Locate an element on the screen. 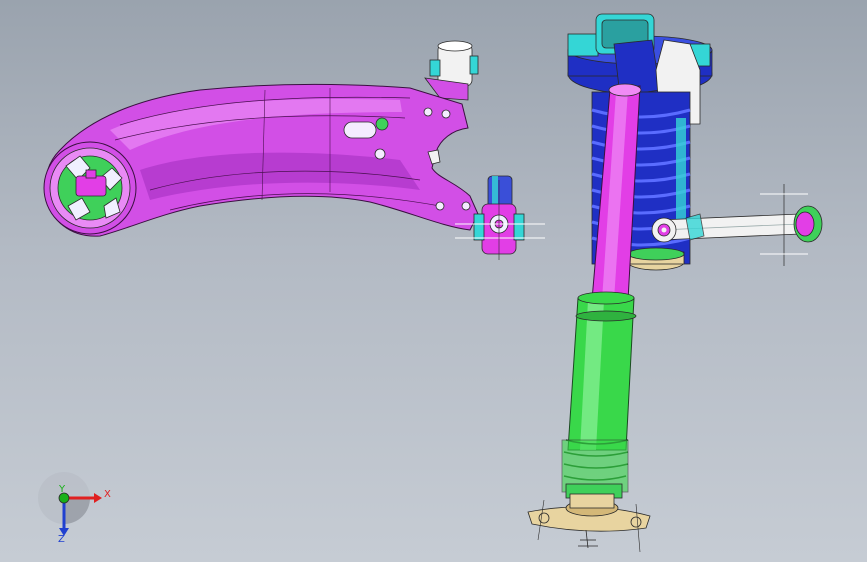 The image size is (867, 562). rear-bushing is located at coordinates (90, 188).